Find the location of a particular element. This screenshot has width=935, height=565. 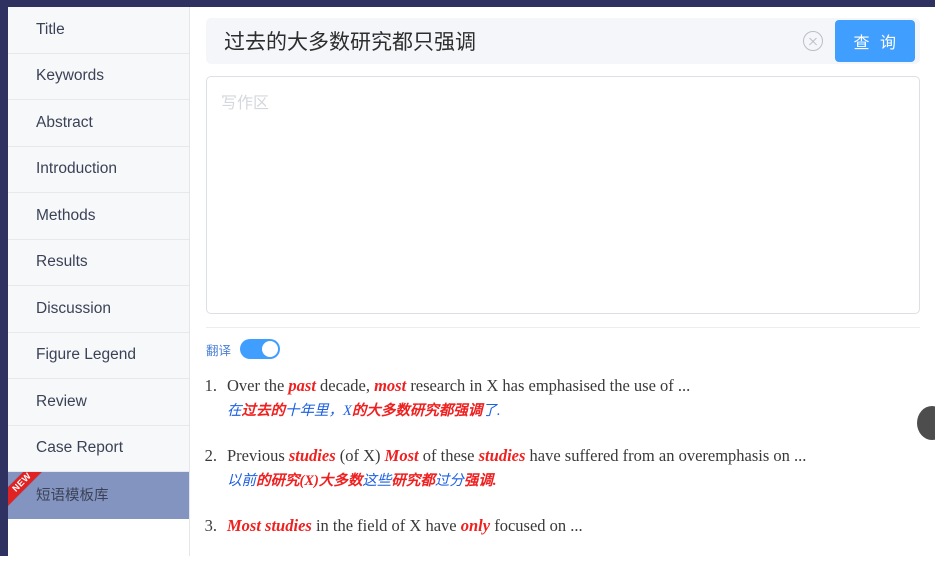

sidebar-item-4: Introduction is located at coordinates (98, 169).